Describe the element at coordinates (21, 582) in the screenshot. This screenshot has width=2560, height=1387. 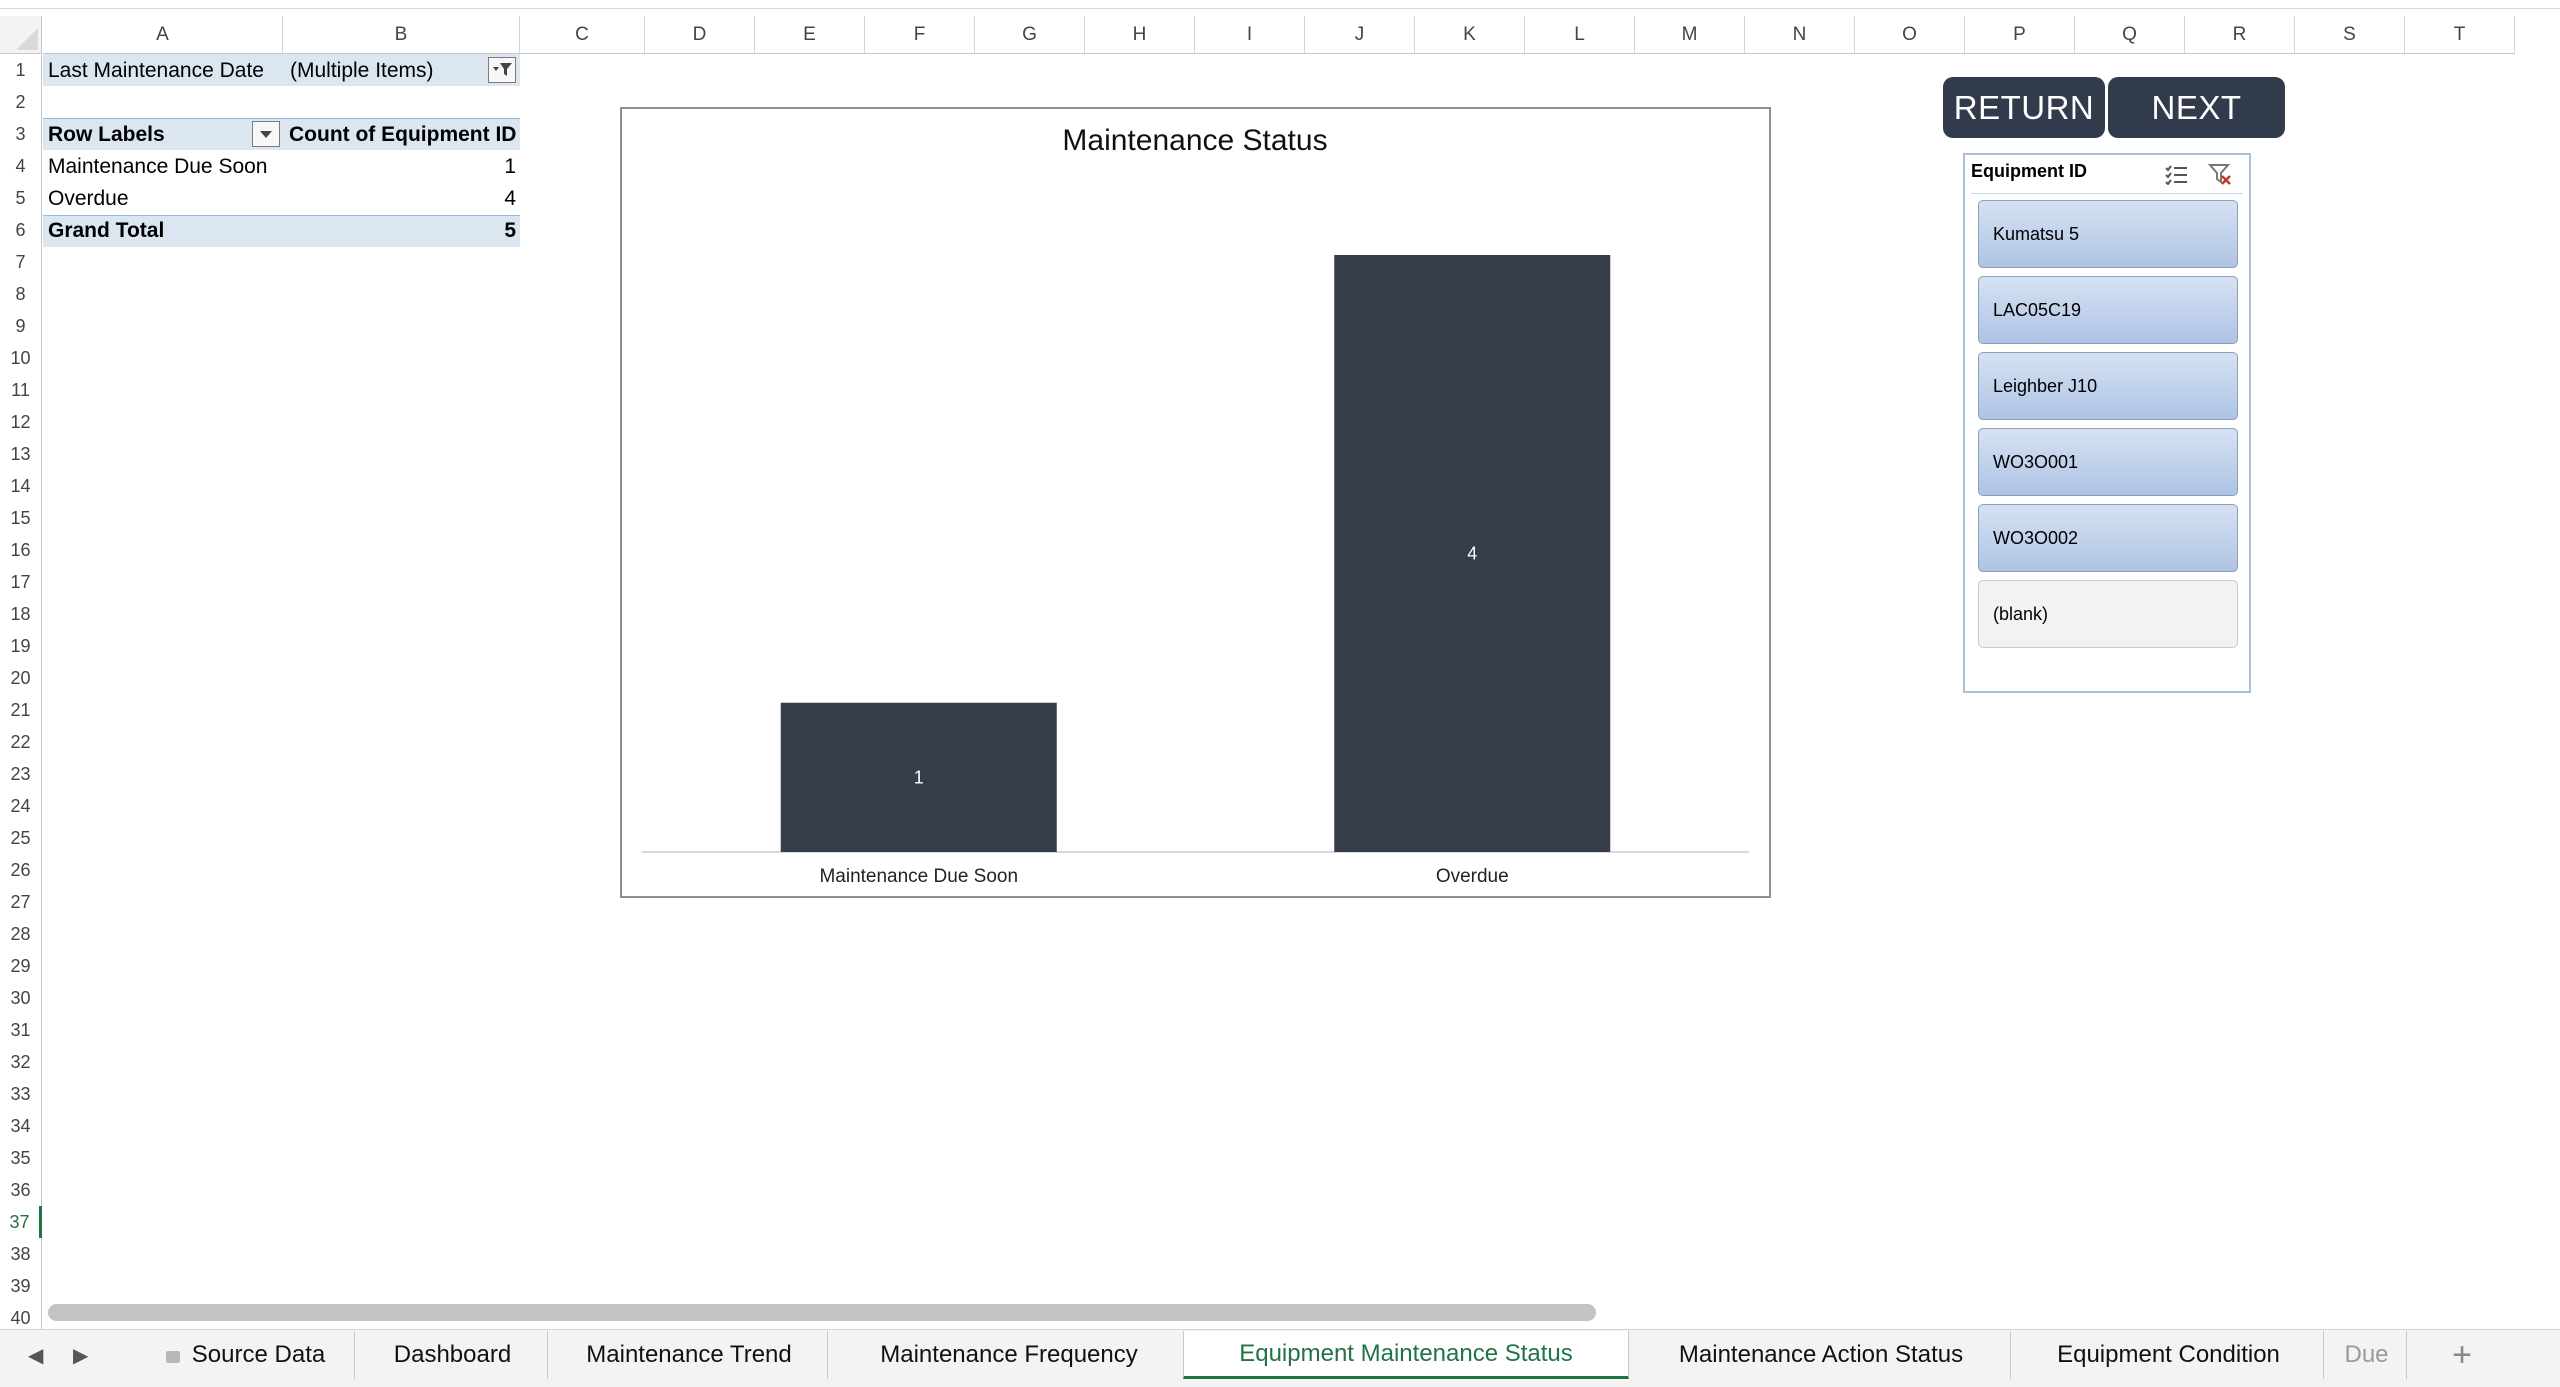
I see `row-header-17: 17` at that location.